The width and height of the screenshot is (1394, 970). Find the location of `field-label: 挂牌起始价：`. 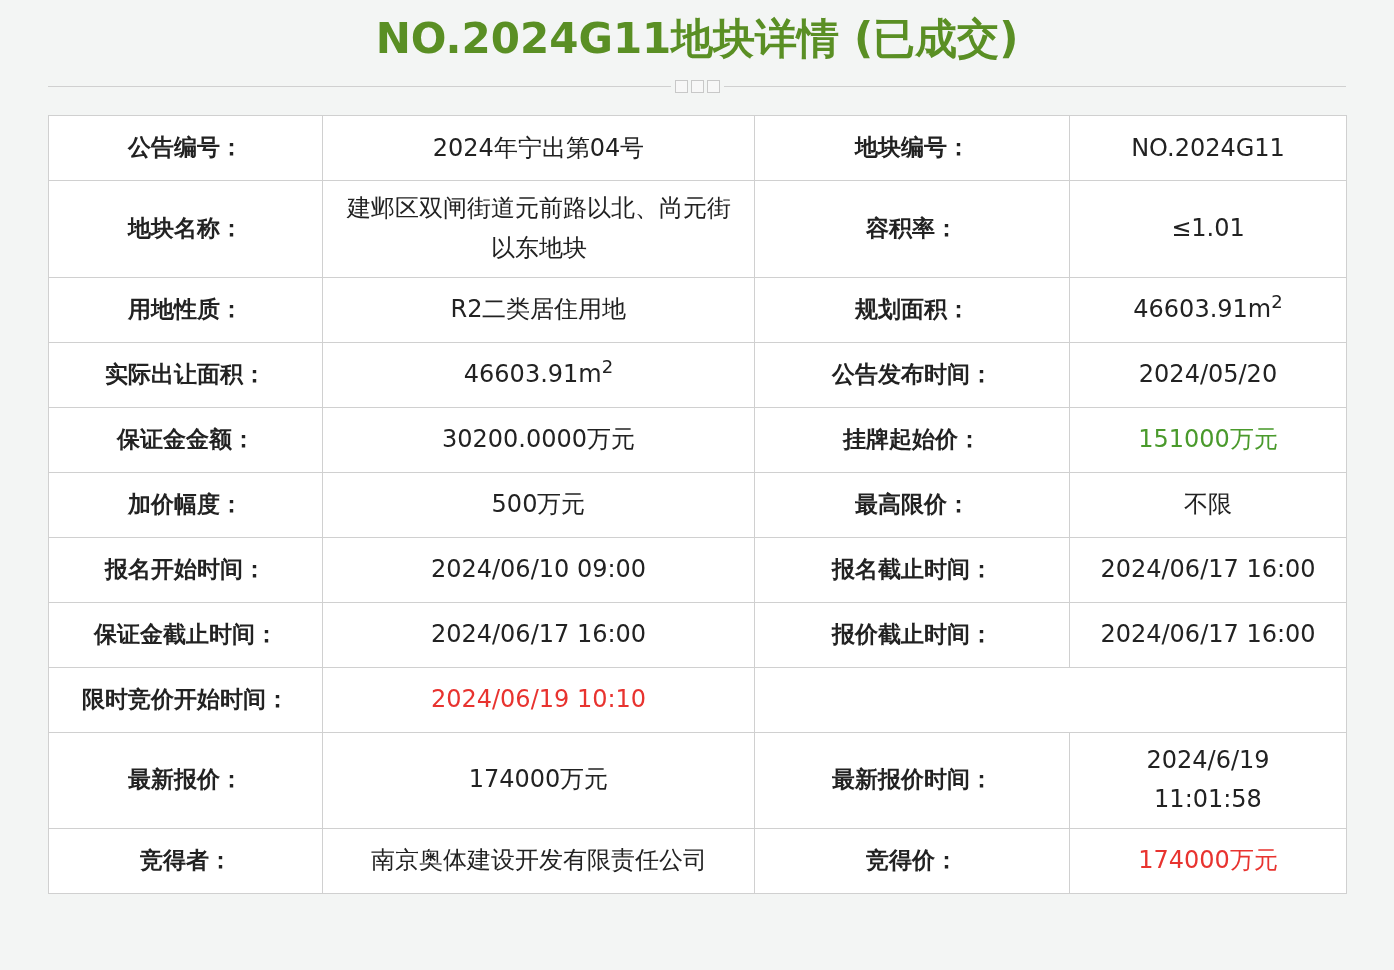

field-label: 挂牌起始价： is located at coordinates (912, 438).